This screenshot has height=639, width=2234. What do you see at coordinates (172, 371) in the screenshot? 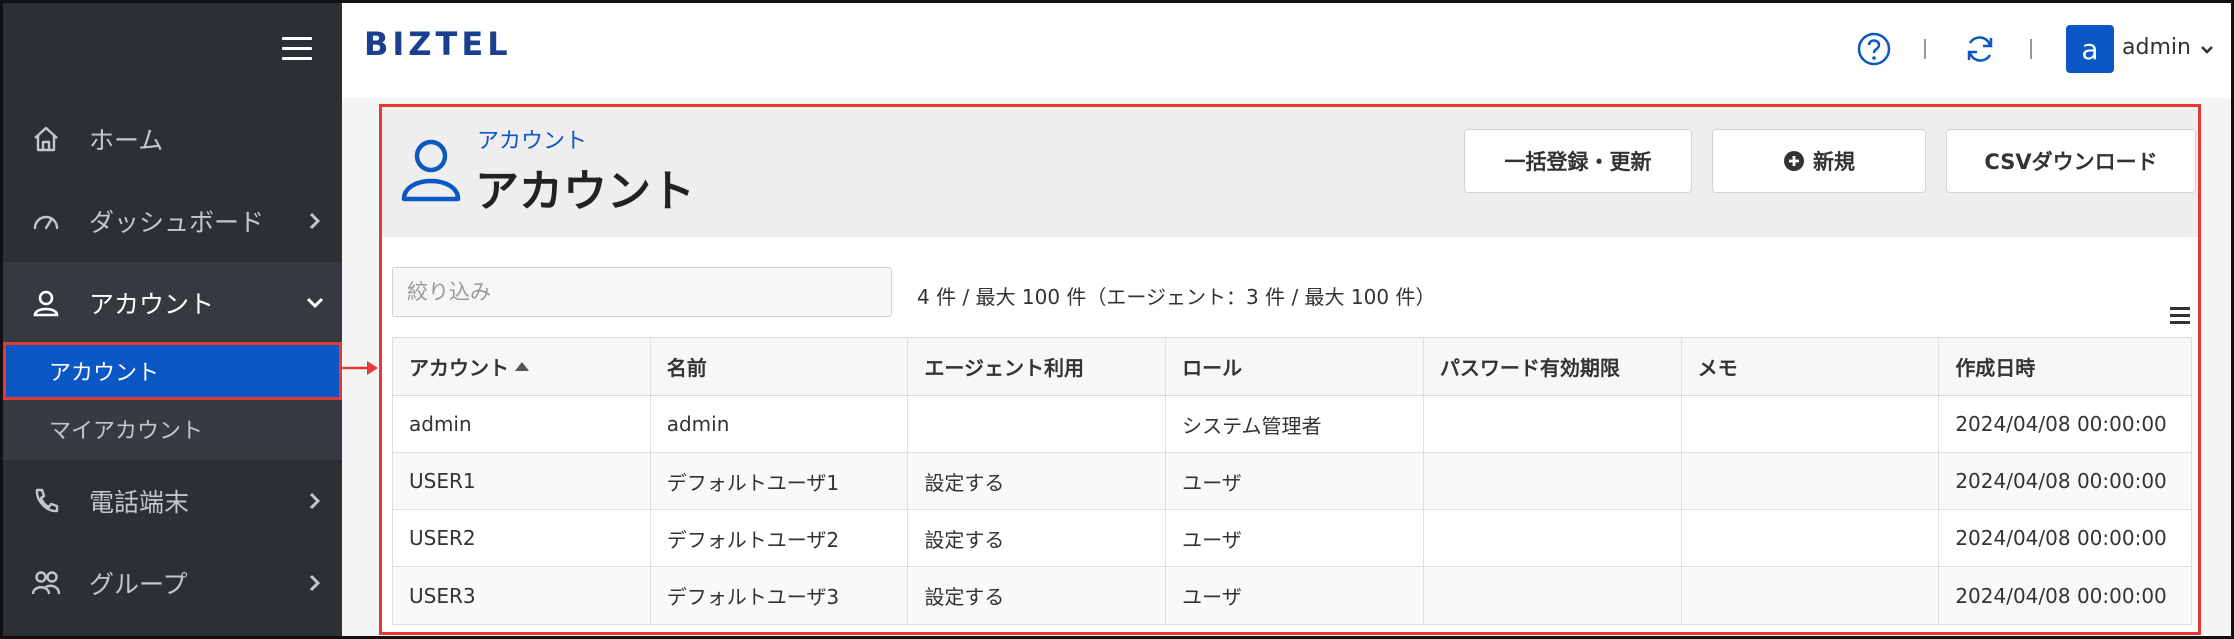
I see `submenu-item-account: アカウント` at bounding box center [172, 371].